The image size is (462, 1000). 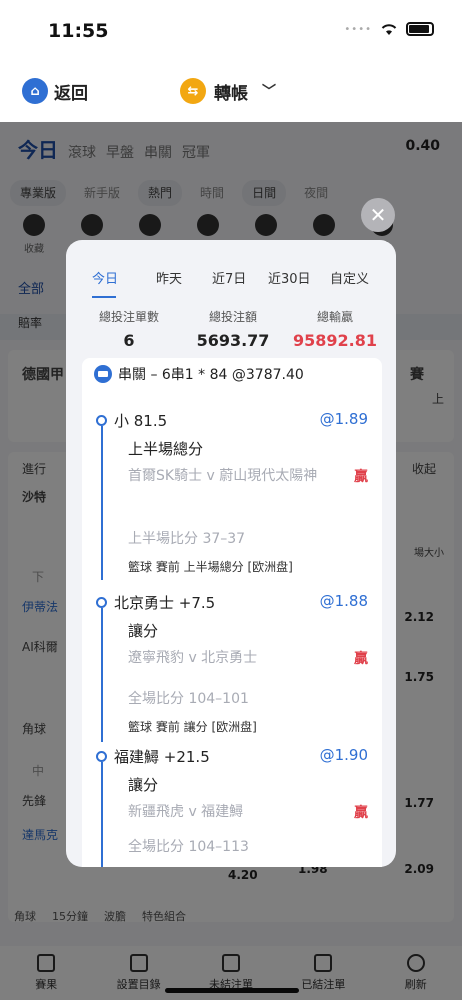 I want to click on tab-custom: 自定义, so click(x=349, y=277).